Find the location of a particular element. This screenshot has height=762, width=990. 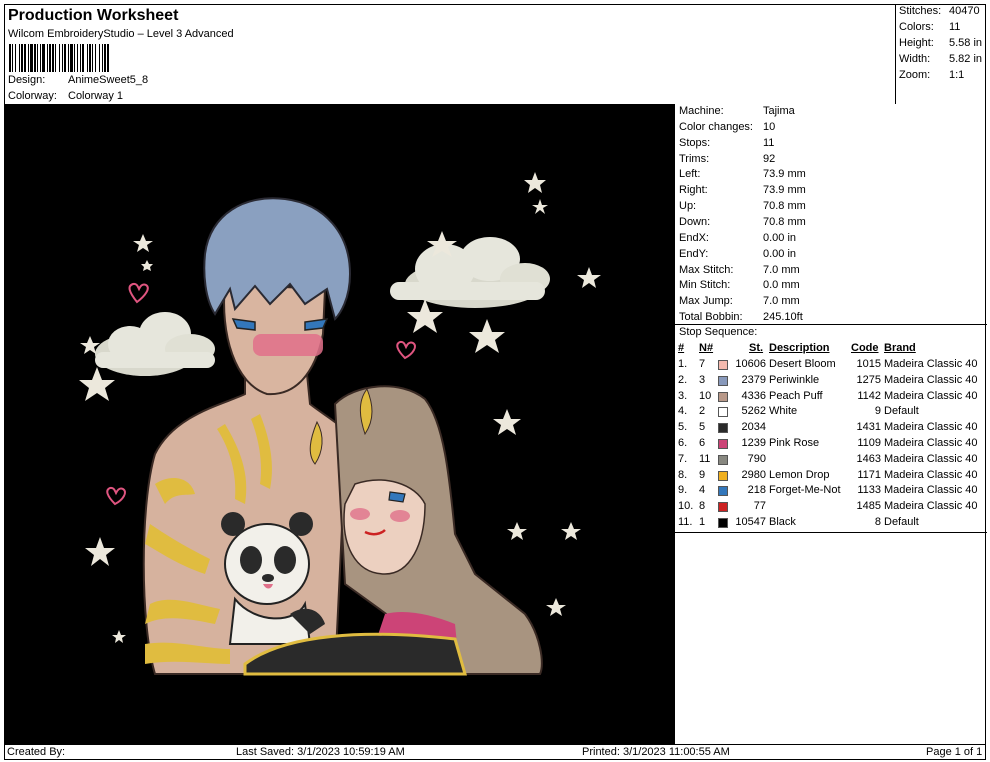

stop-sequence-title: Stop Sequence: is located at coordinates (829, 334).